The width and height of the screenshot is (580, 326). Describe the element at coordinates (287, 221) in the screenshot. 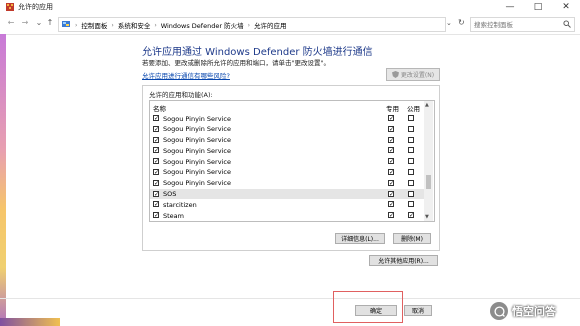

I see `list-item: ✓Steam Web Helper✓✓` at that location.